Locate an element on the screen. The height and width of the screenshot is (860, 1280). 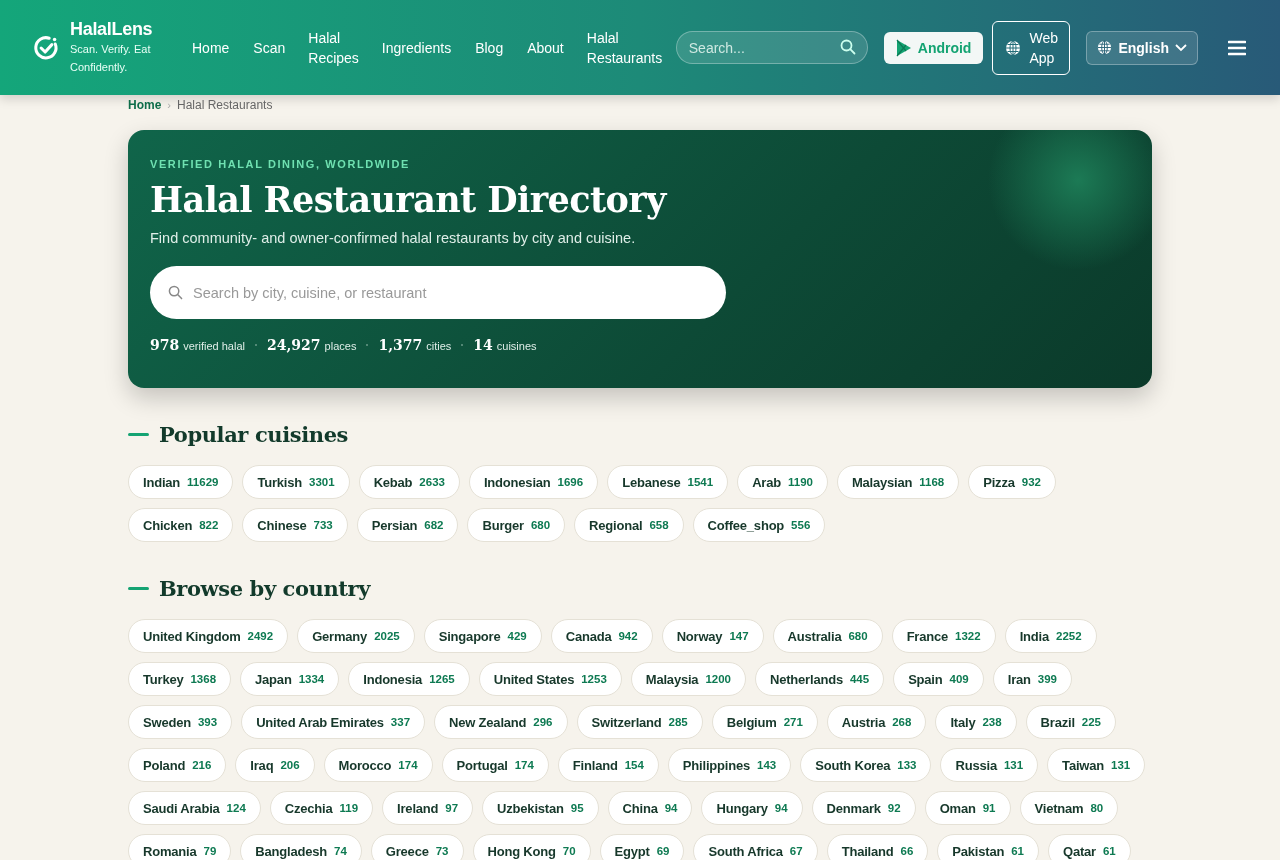
filter-chip: Romania 79 is located at coordinates (180, 847).